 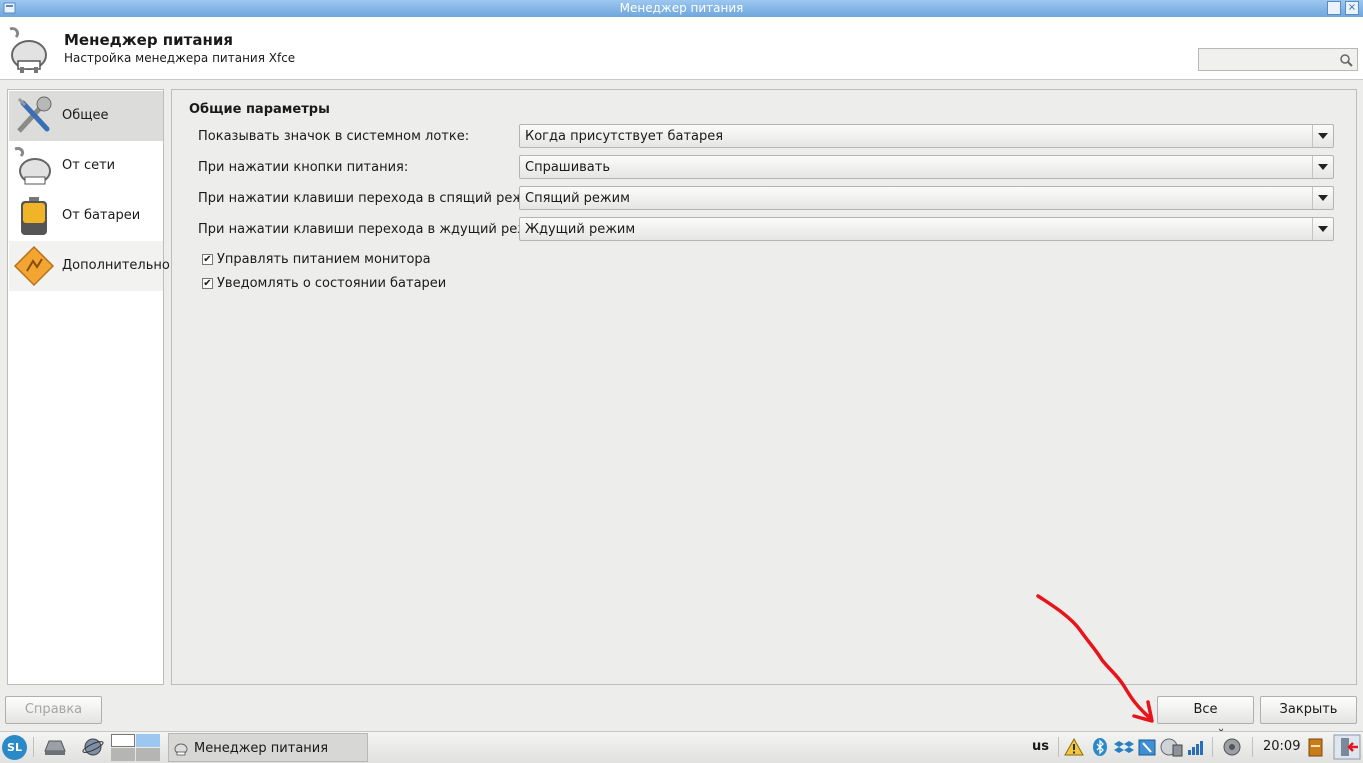 I want to click on page-subtitle: Настройка менеджера питания Xfce, so click(x=180, y=58).